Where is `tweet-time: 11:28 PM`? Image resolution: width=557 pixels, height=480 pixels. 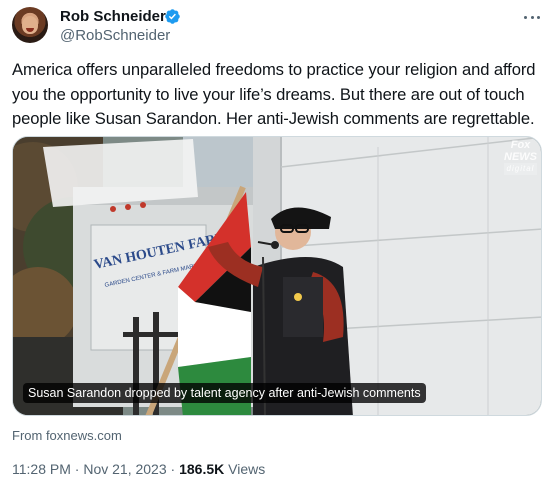
tweet-time: 11:28 PM is located at coordinates (41, 469).